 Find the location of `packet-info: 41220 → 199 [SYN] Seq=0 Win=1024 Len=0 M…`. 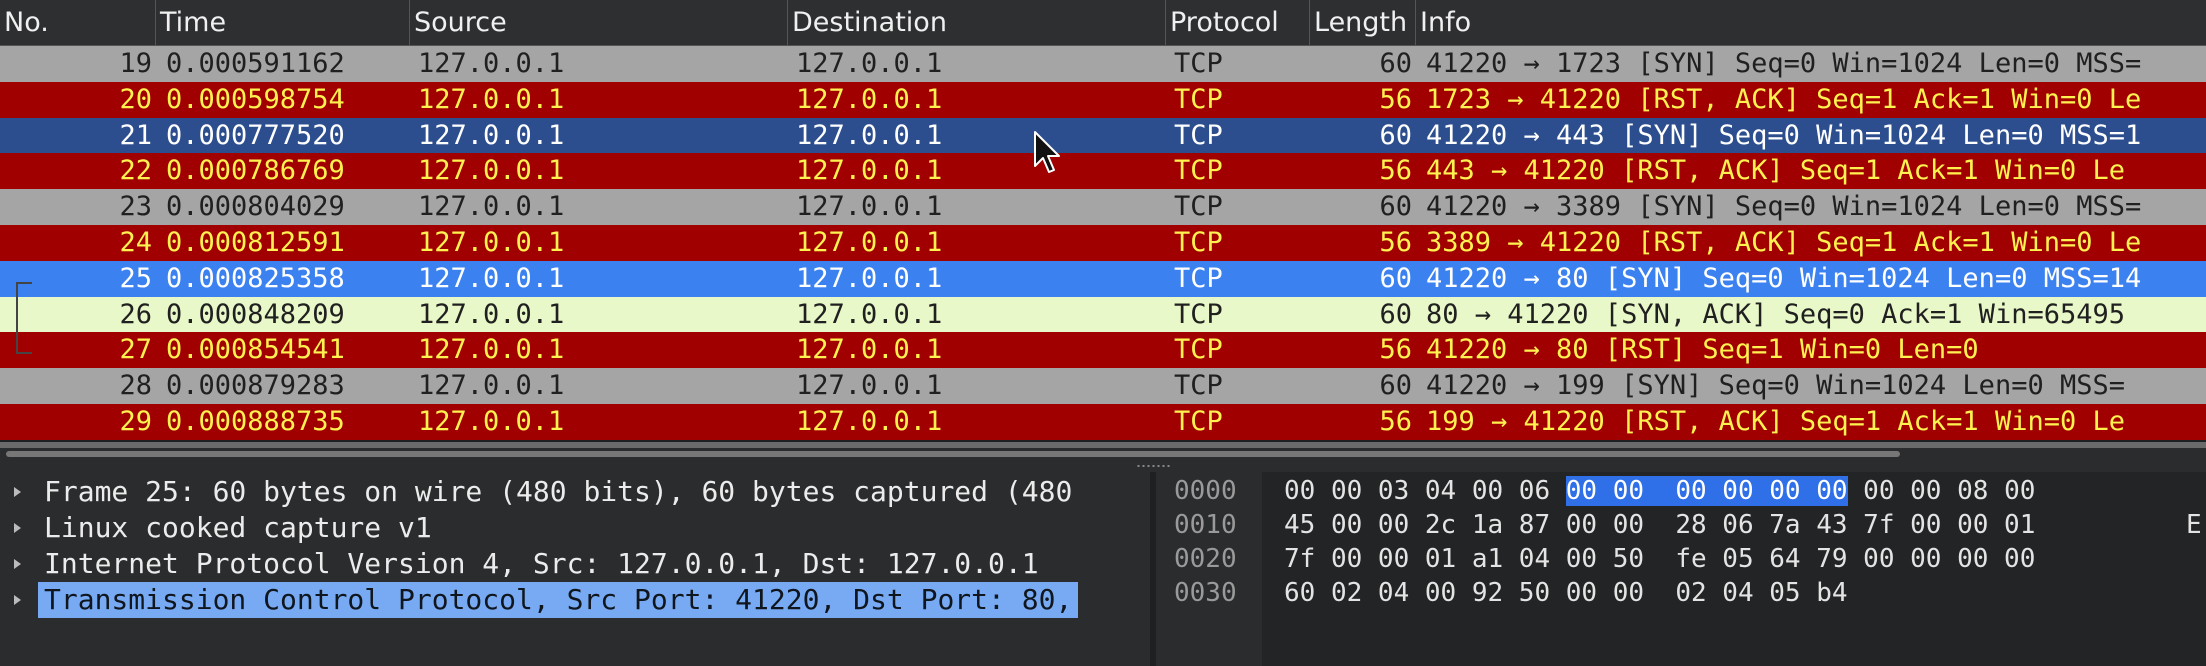

packet-info: 41220 → 199 [SYN] Seq=0 Win=1024 Len=0 M… is located at coordinates (1775, 386).